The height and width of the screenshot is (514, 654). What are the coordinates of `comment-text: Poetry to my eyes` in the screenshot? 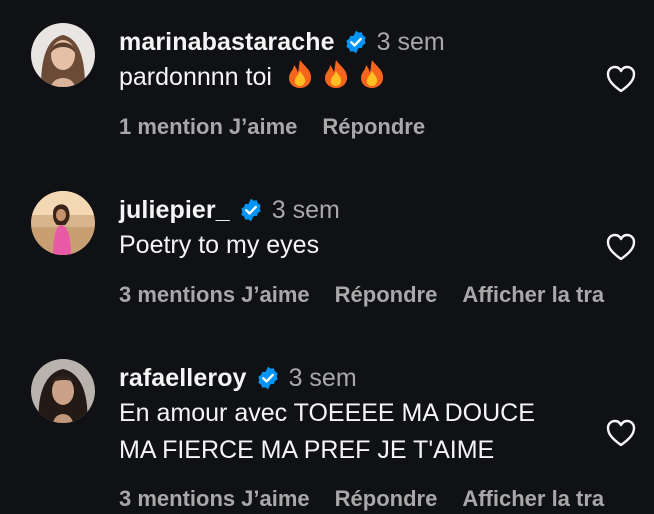 It's located at (219, 245).